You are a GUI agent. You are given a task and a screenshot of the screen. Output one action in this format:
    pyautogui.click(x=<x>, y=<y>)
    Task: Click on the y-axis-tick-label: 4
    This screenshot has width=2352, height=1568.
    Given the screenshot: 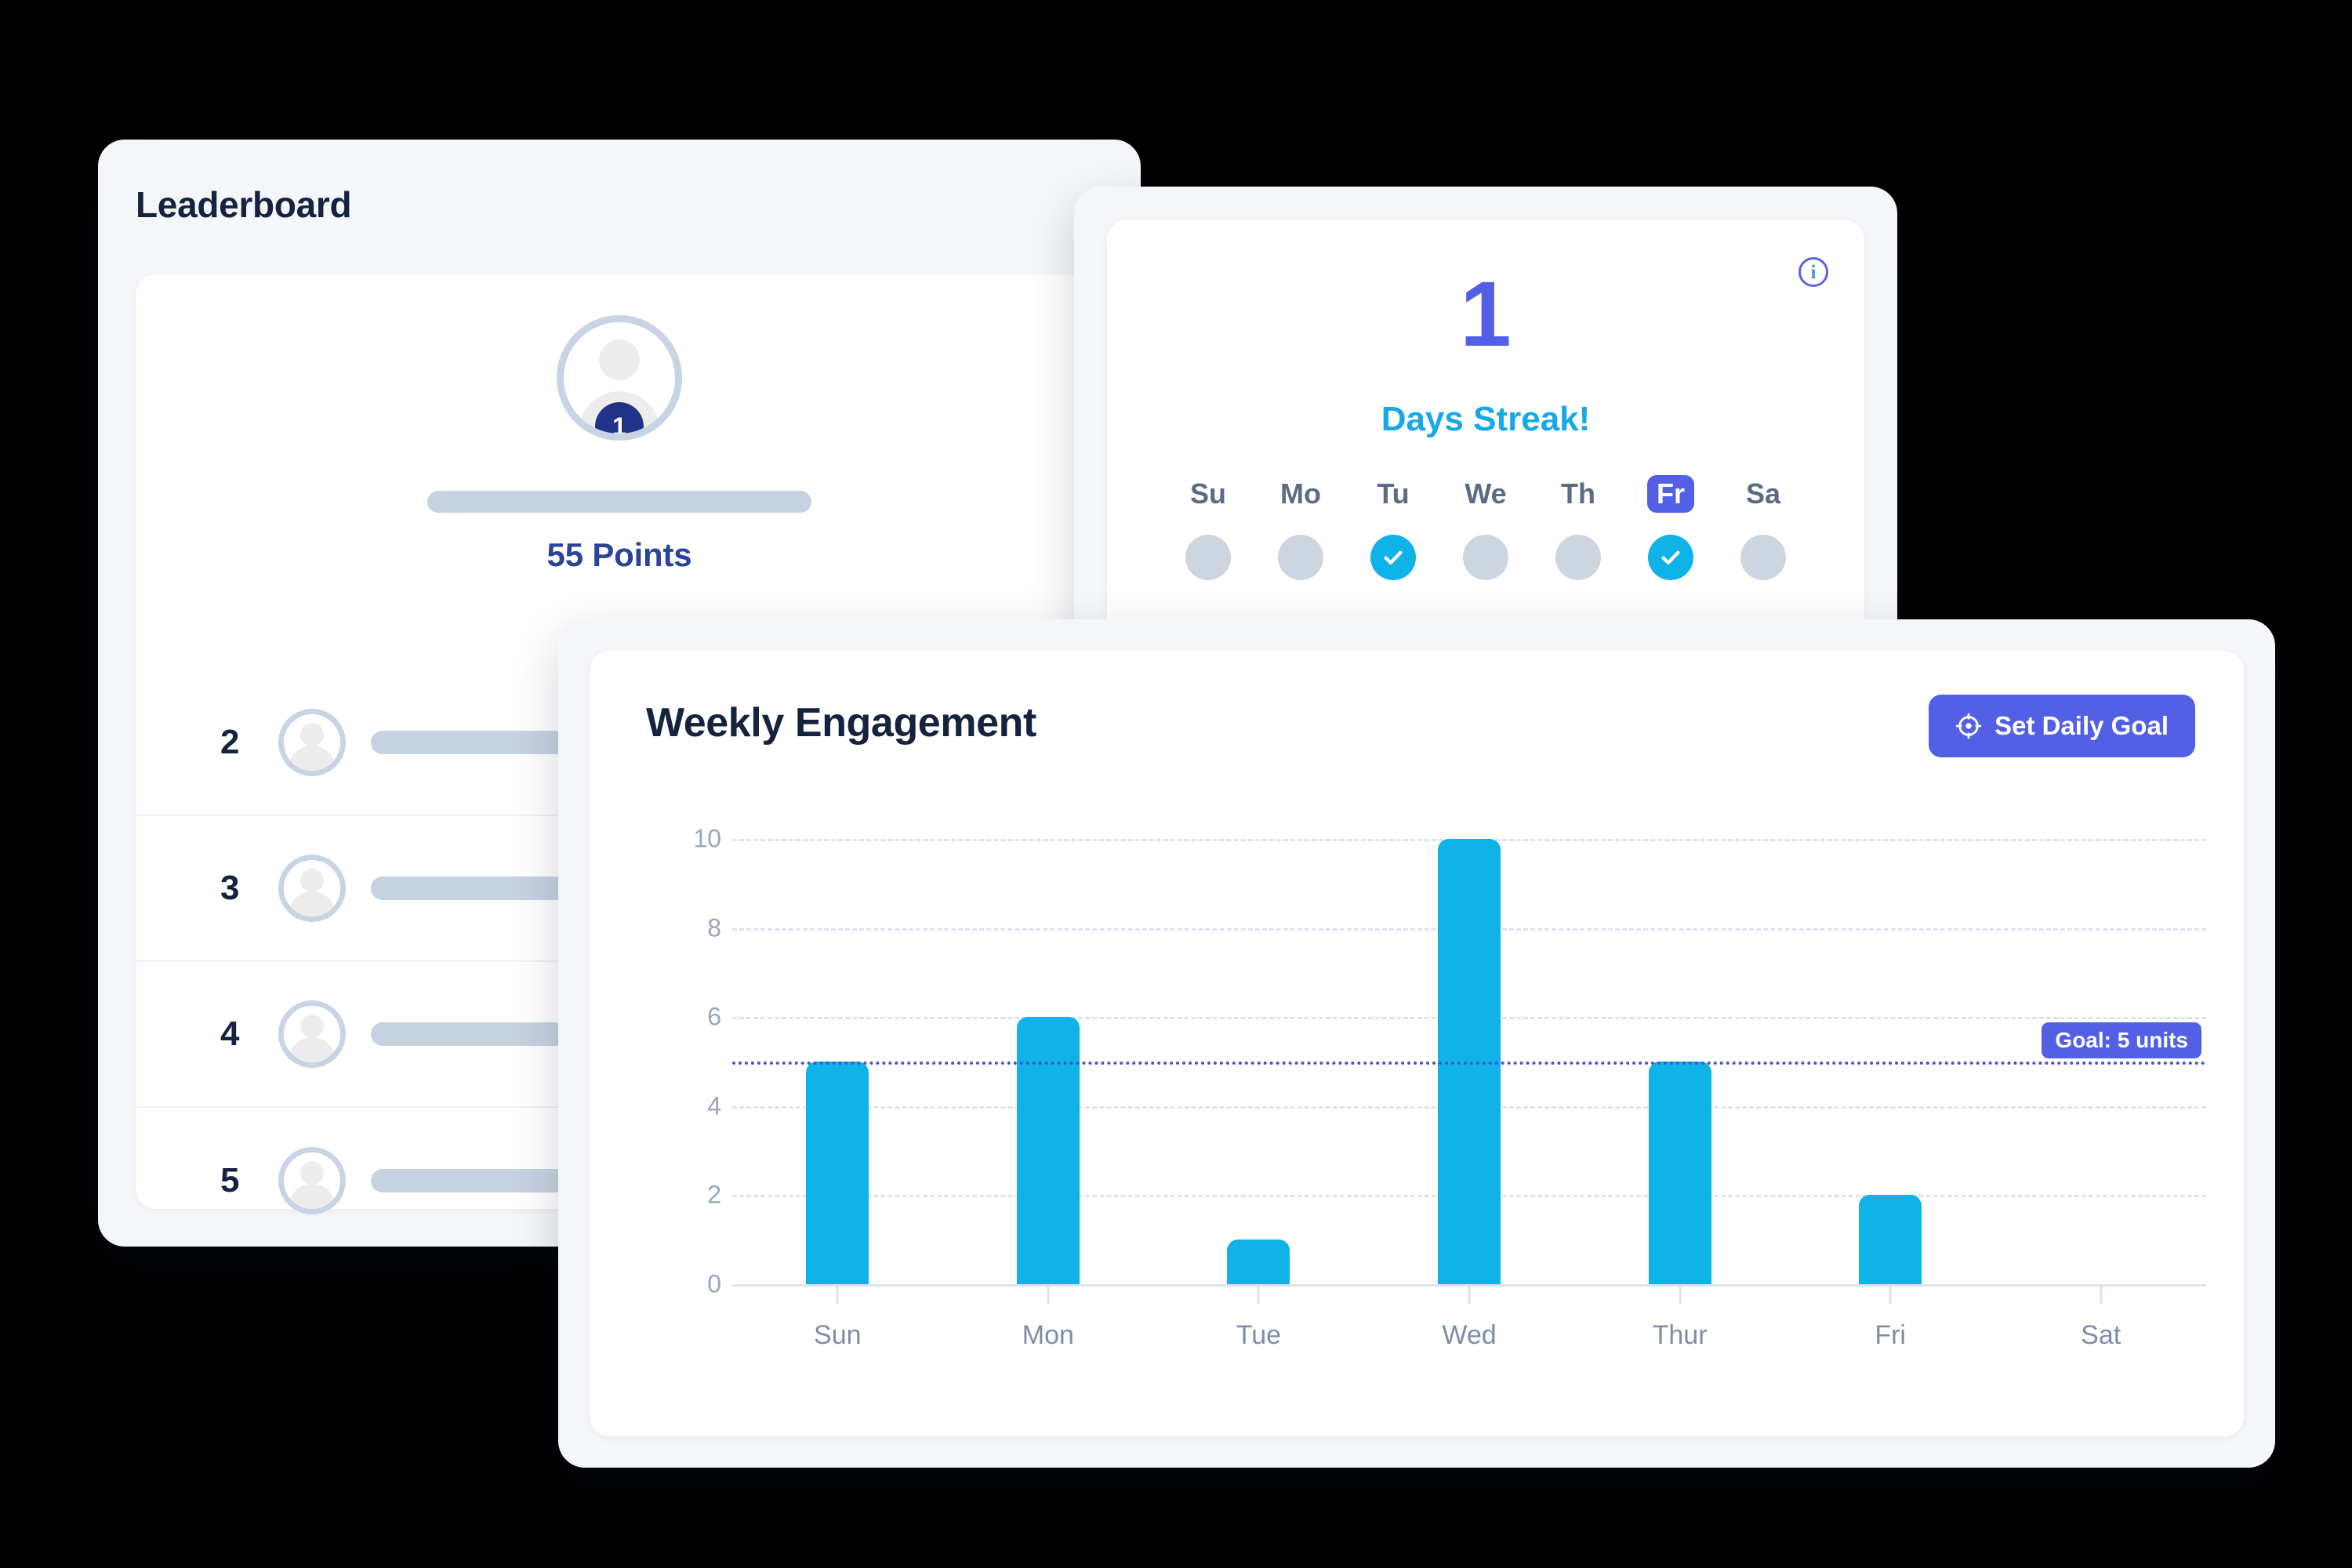 What is the action you would take?
    pyautogui.click(x=714, y=1105)
    